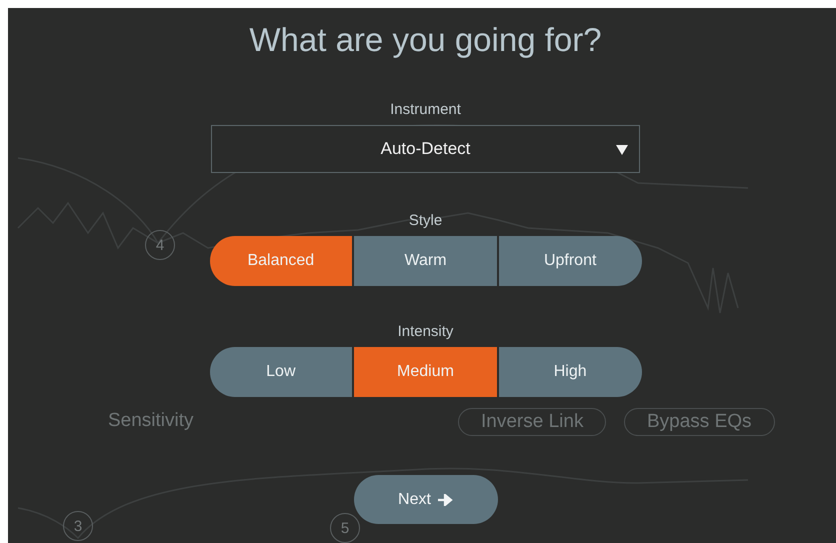  I want to click on segment-button: Balanced, so click(281, 261).